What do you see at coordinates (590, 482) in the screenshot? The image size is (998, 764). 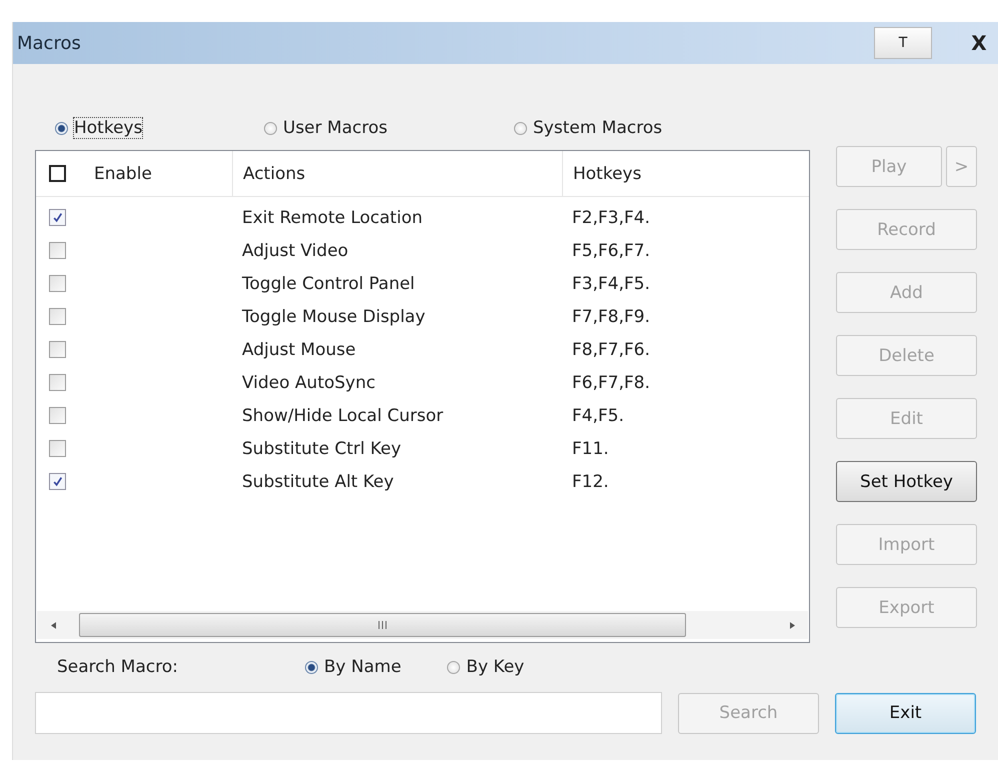 I see `table-cell: F12.` at bounding box center [590, 482].